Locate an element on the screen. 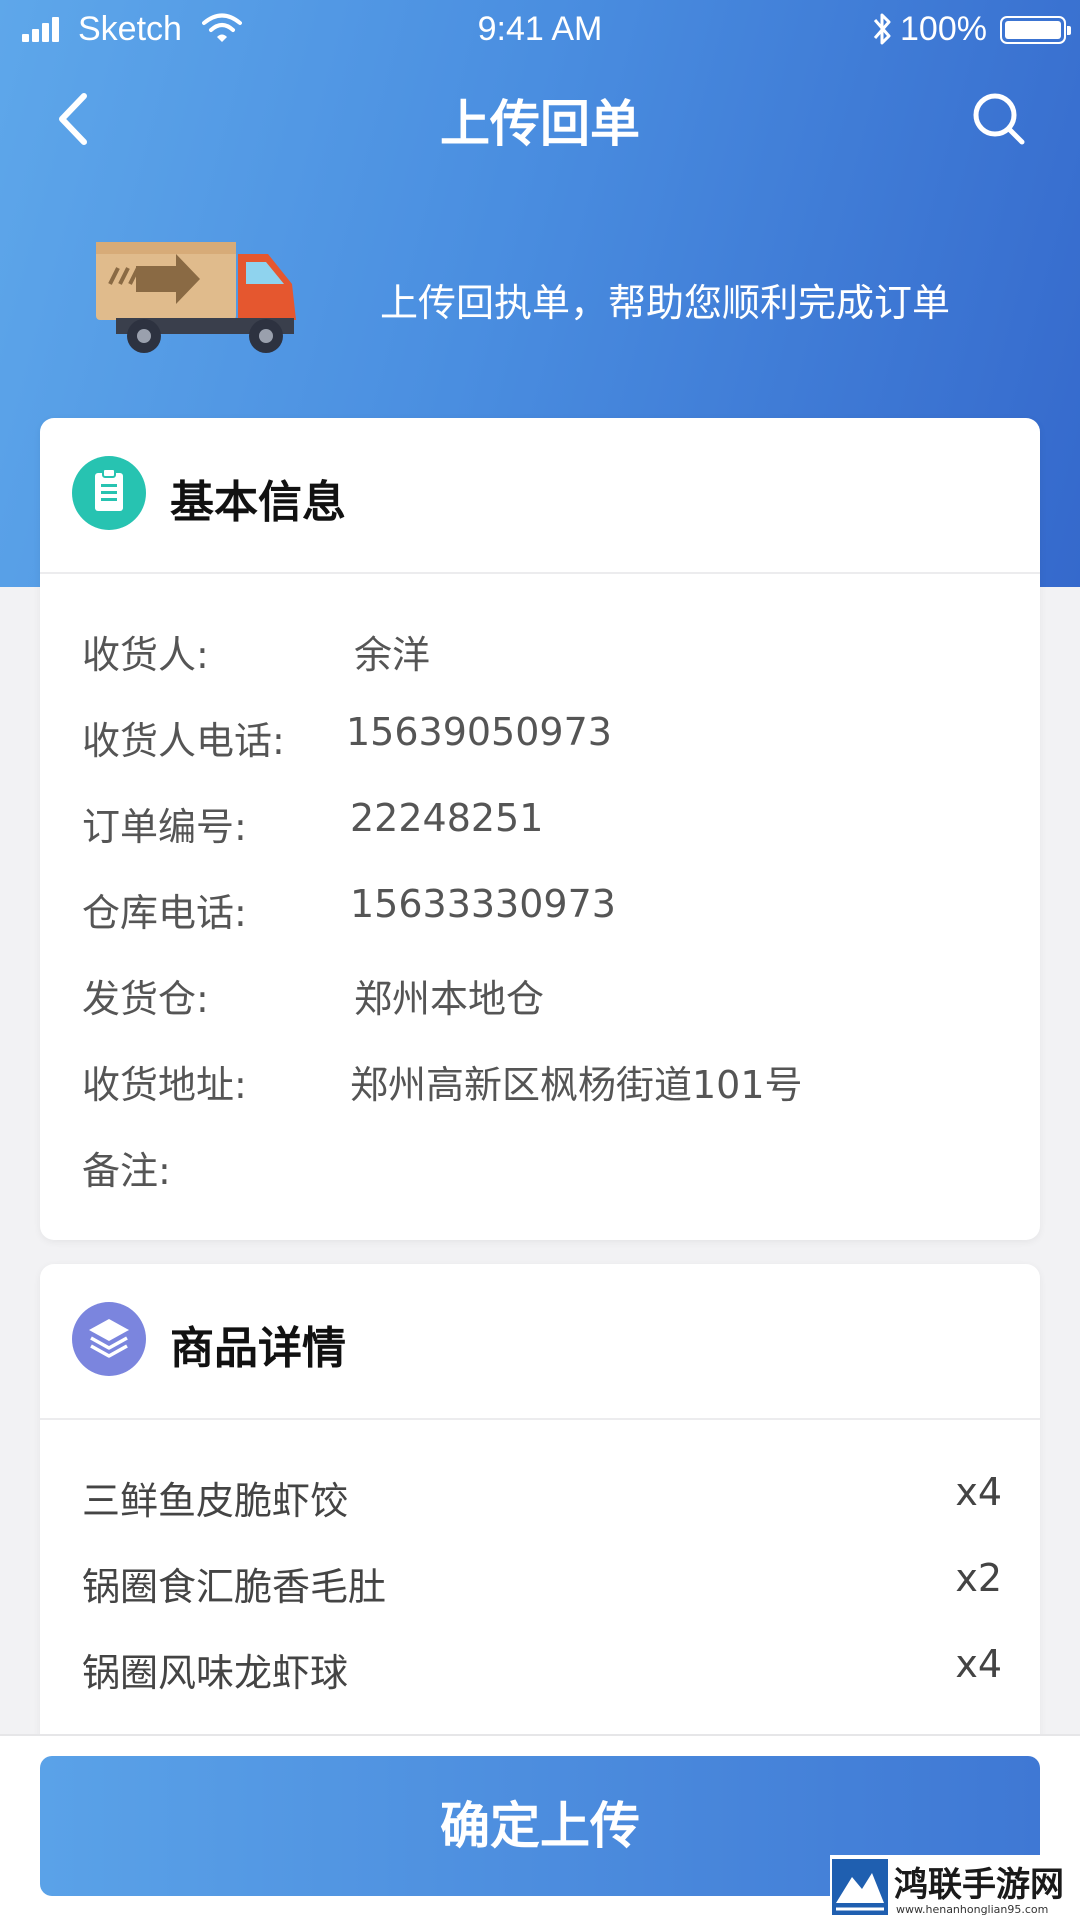 This screenshot has width=1080, height=1920. goods-name: 锅圈风味龙虾球 is located at coordinates (215, 1673).